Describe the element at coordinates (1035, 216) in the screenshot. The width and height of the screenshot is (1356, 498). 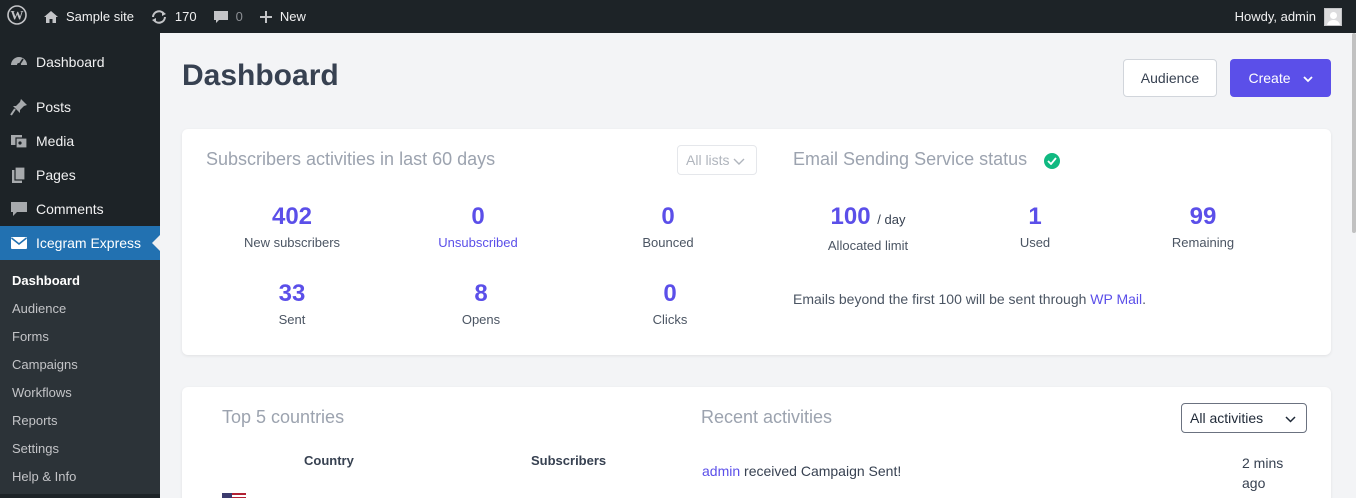
I see `stat-value: 1` at that location.